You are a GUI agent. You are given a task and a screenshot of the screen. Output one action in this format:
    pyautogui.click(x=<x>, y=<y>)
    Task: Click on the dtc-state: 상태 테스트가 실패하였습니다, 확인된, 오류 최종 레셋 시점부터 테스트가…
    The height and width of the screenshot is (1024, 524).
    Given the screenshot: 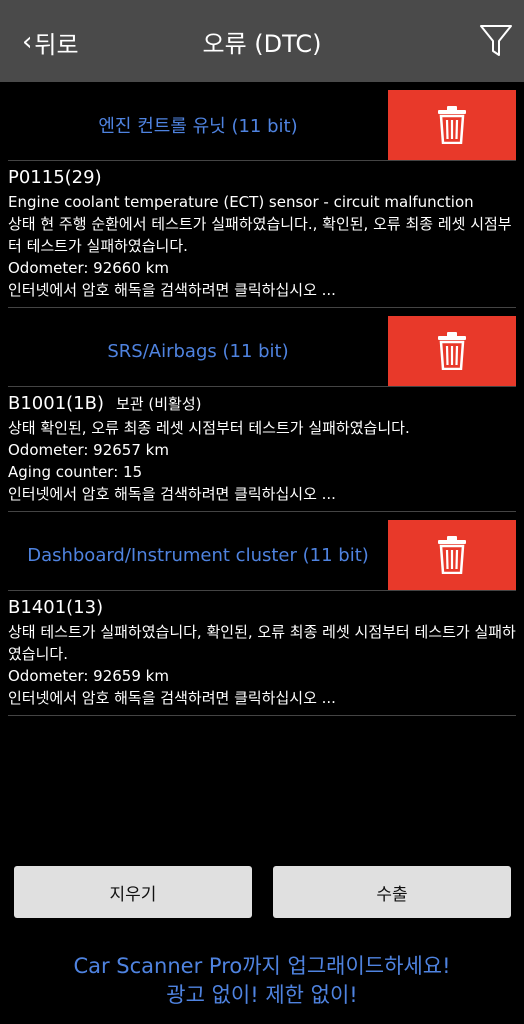 What is the action you would take?
    pyautogui.click(x=262, y=643)
    